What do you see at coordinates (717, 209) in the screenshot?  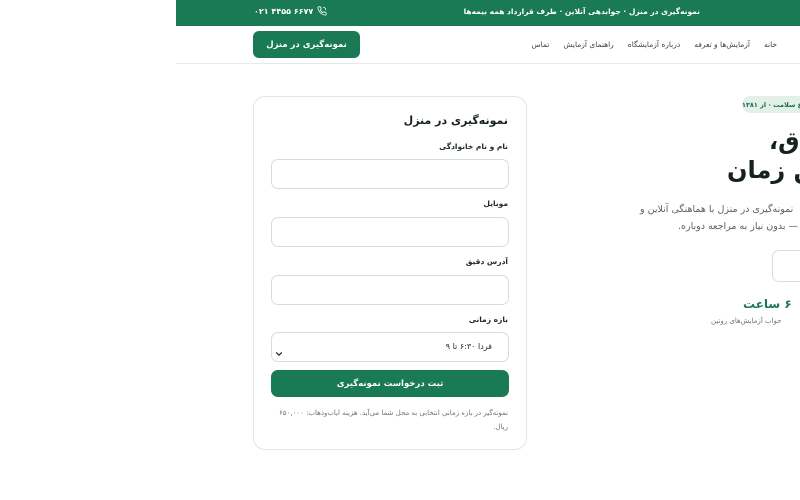 I see `hero-description-line1: نمونه‌گیری در منزل با هماهنگی آنلاین و` at bounding box center [717, 209].